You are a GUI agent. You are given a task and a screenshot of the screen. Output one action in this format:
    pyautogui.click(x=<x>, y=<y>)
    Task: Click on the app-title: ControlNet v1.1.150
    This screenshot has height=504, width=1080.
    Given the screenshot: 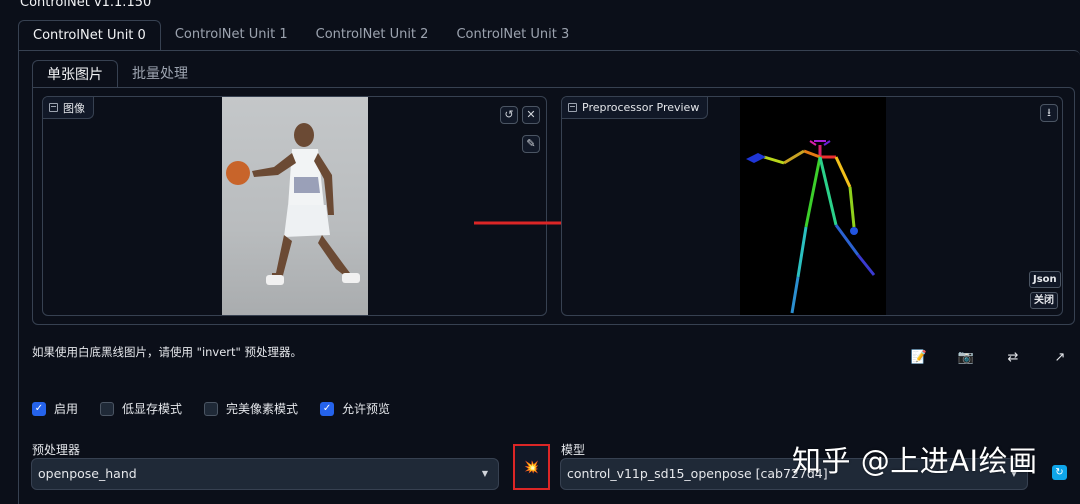 What is the action you would take?
    pyautogui.click(x=86, y=5)
    